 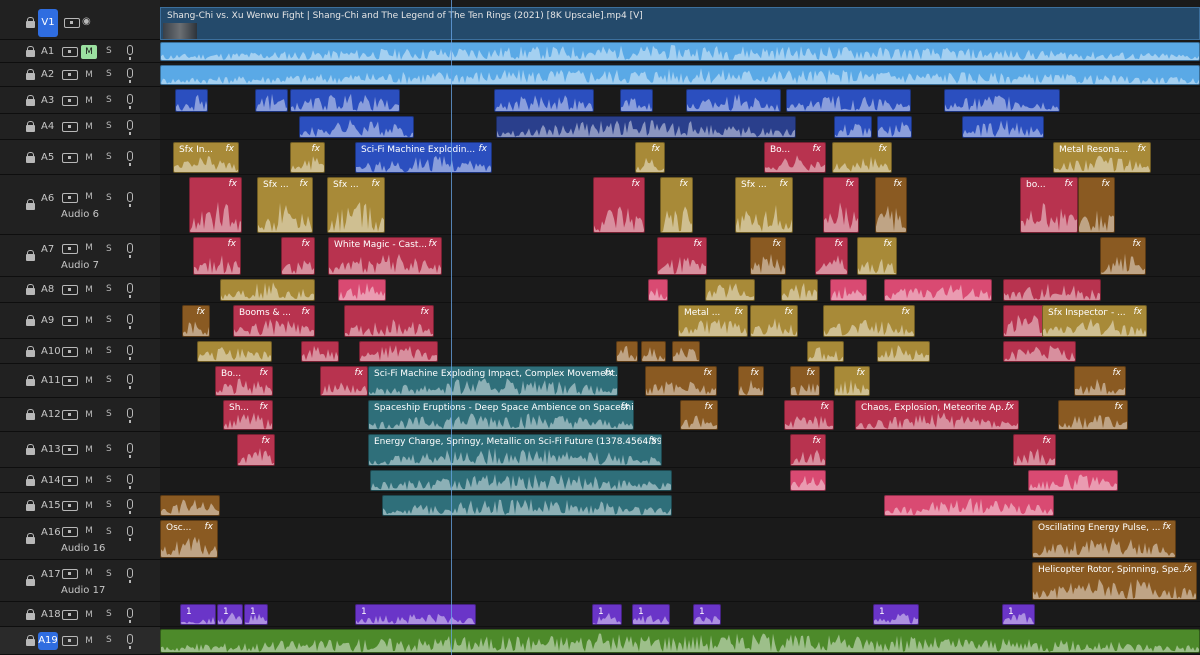 I want to click on track-name-a15: A15, so click(x=51, y=505).